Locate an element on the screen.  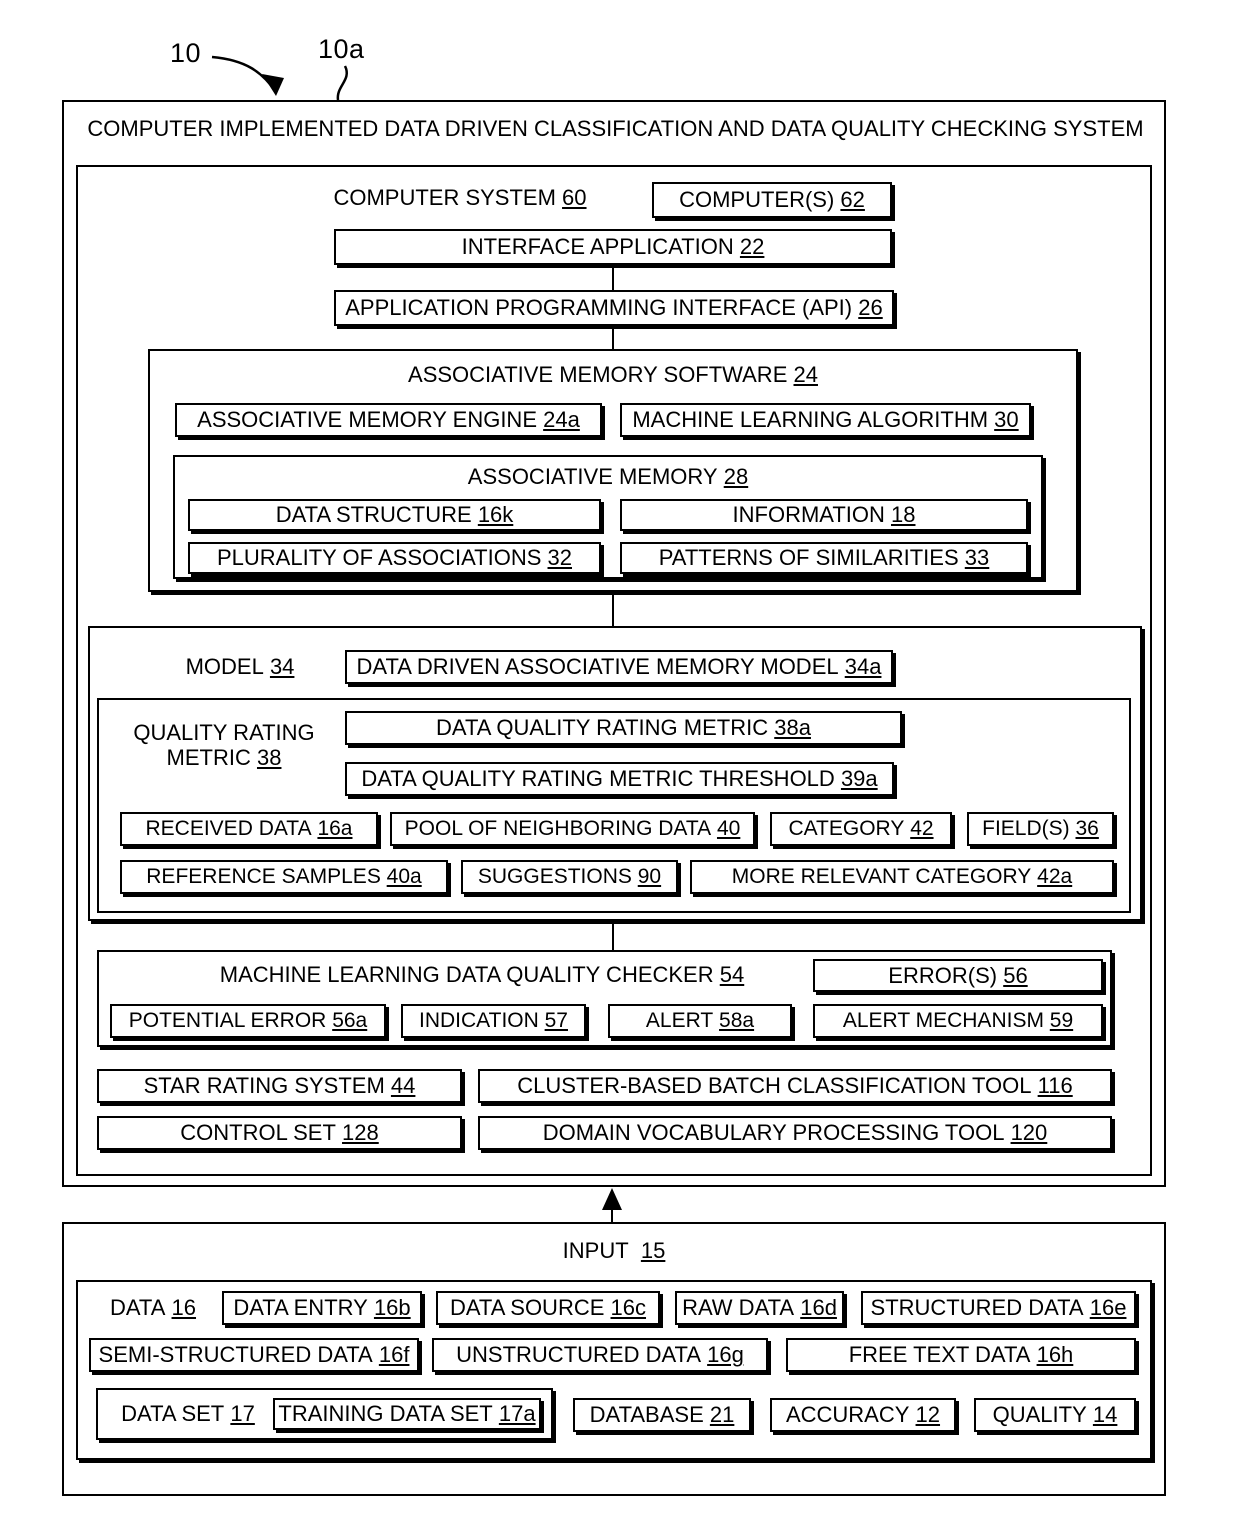
data-set-label: DATA SET 17 is located at coordinates (188, 1414).